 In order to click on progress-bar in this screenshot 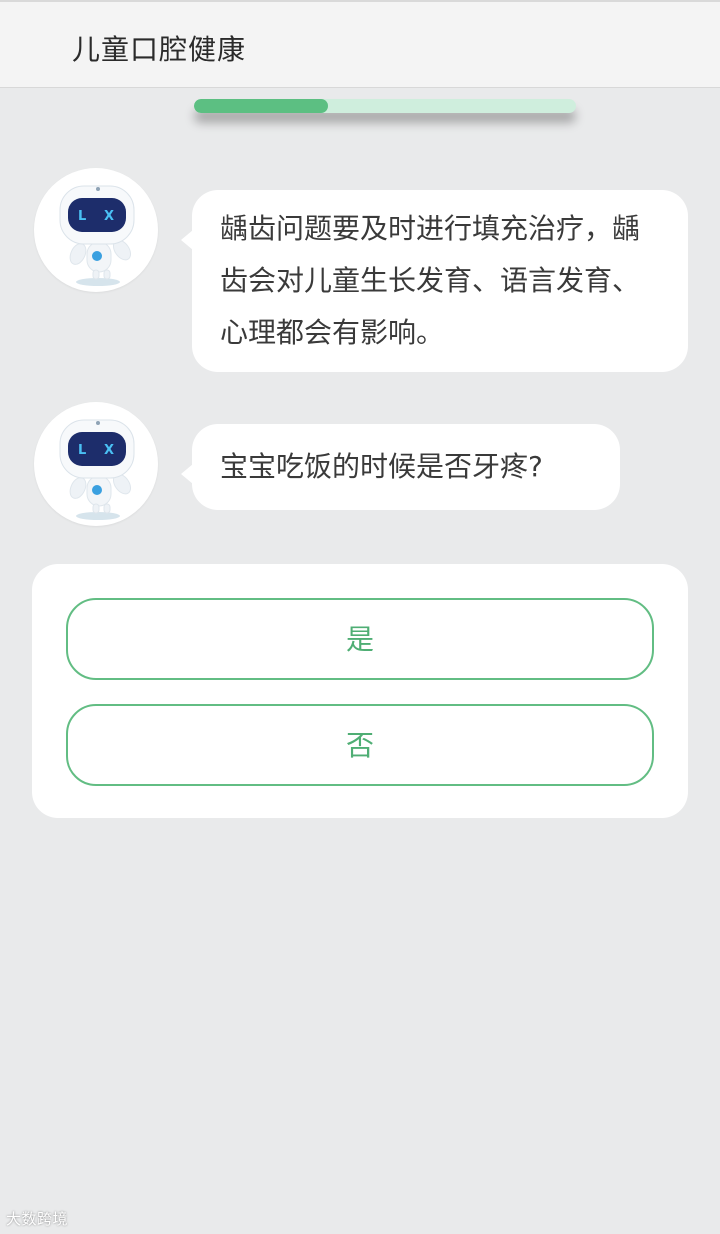, I will do `click(385, 106)`.